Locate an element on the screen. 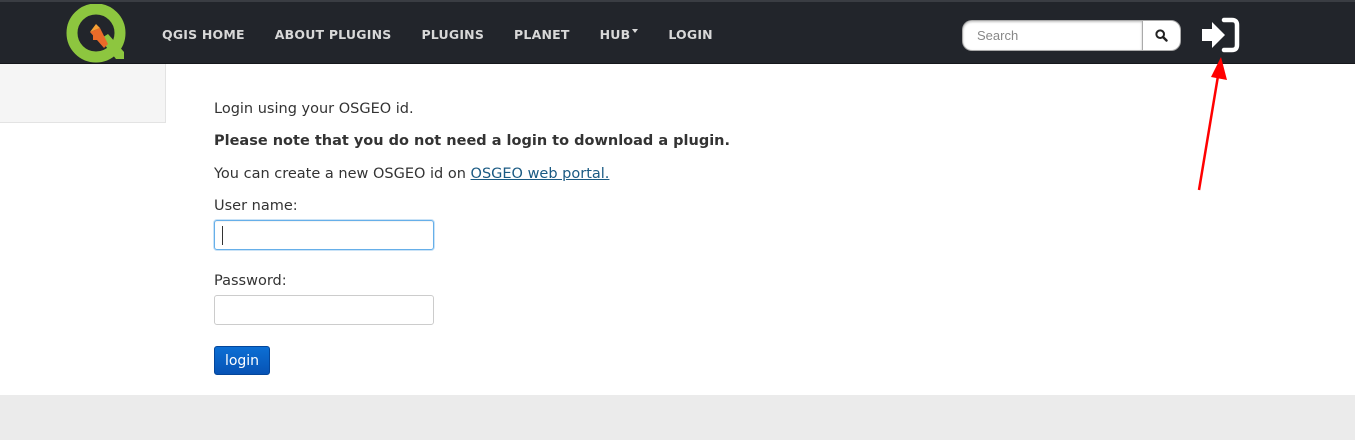 The height and width of the screenshot is (440, 1355). nav-plugins-label: PLUGINS is located at coordinates (453, 34).